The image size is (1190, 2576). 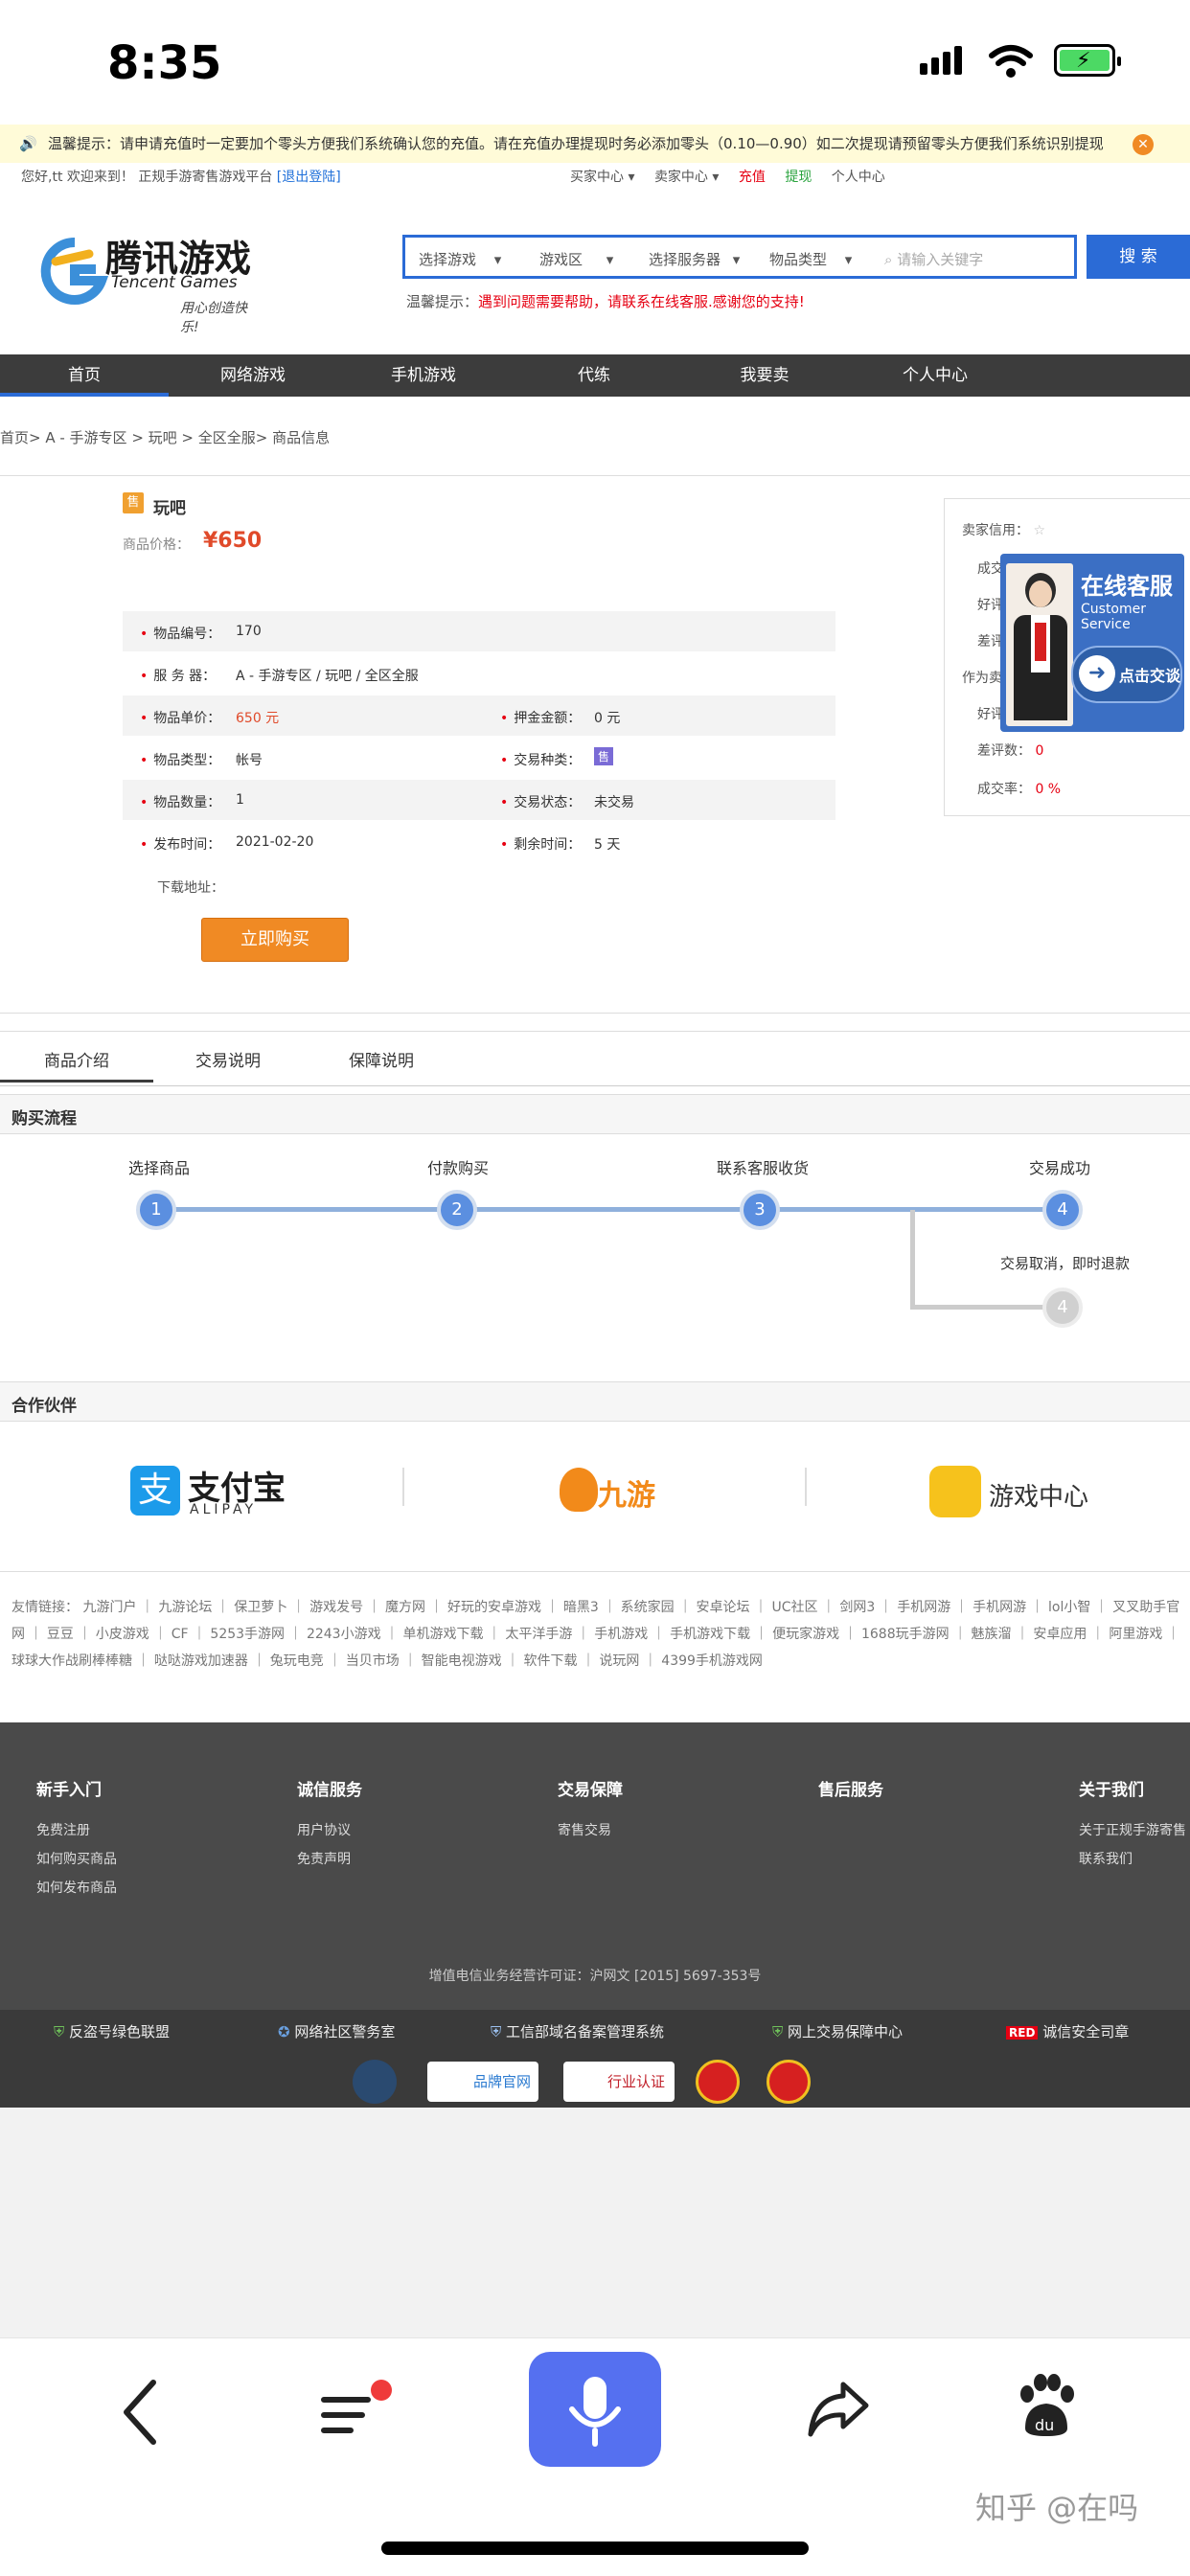 What do you see at coordinates (1004, 530) in the screenshot?
I see `seller-credit: 卖家信用： ☆` at bounding box center [1004, 530].